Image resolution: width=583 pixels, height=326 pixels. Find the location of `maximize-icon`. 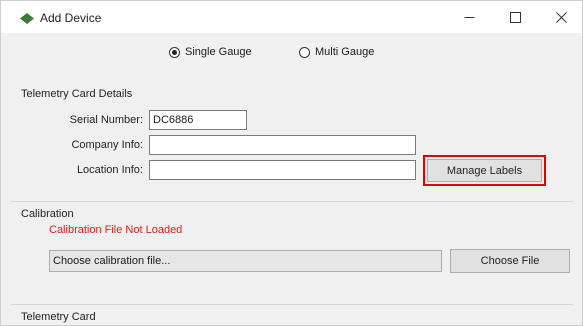

maximize-icon is located at coordinates (515, 17).